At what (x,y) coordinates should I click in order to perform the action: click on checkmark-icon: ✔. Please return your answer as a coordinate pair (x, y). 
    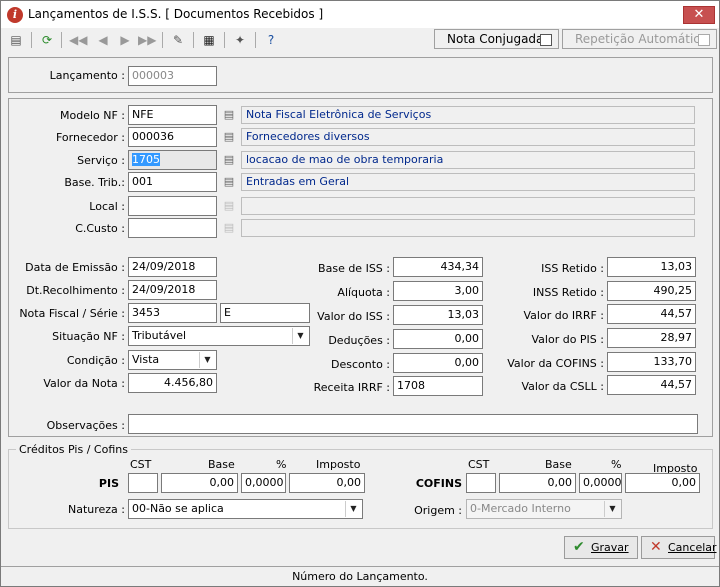
    Looking at the image, I should click on (579, 547).